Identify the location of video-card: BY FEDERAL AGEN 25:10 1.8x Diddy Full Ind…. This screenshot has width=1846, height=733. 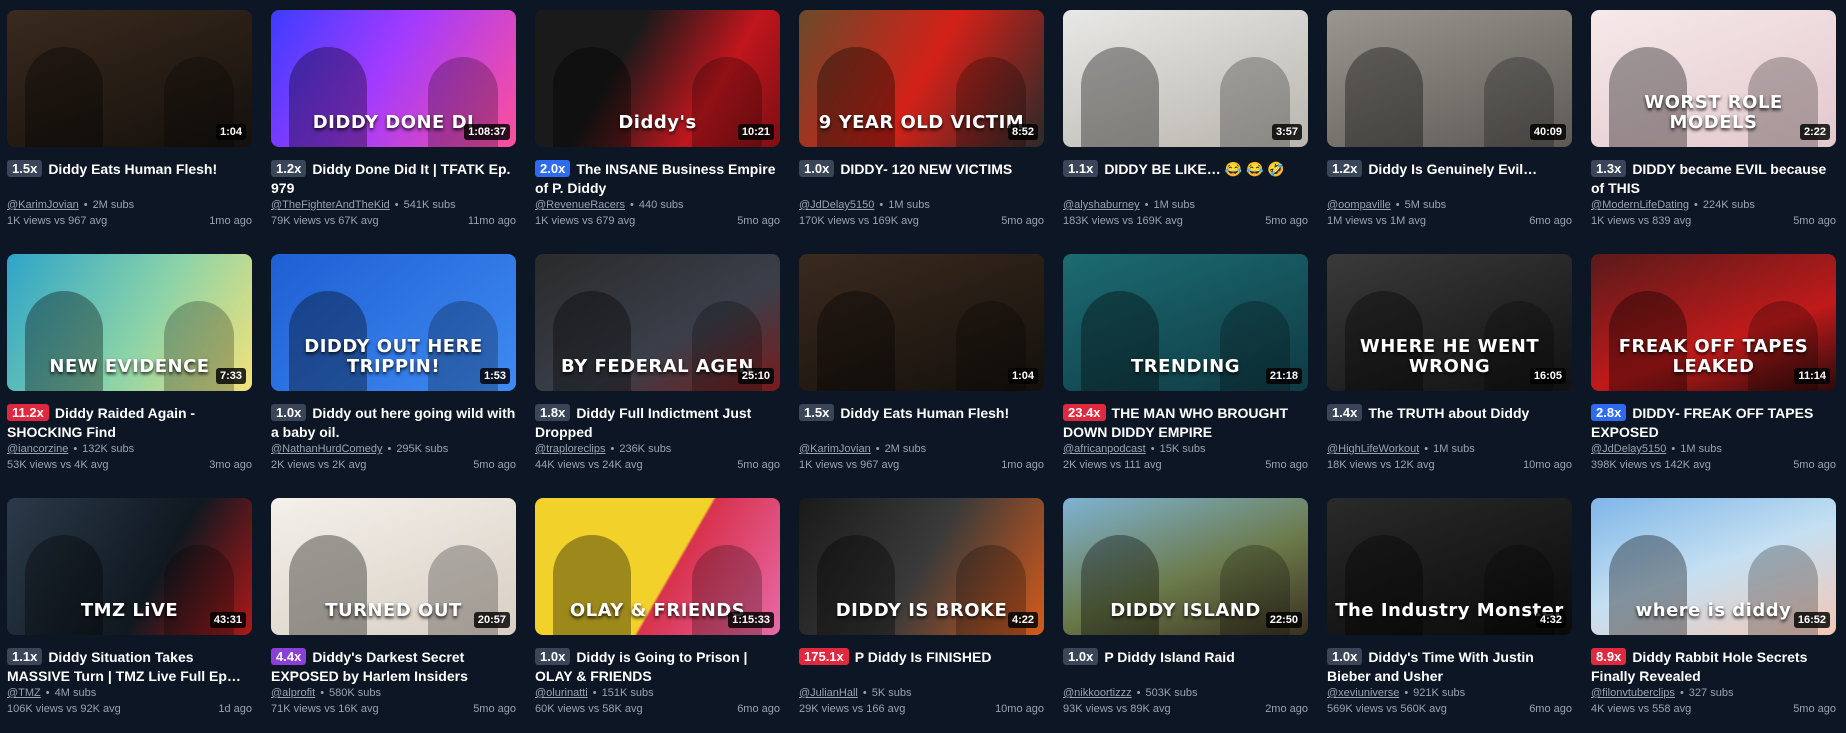
(657, 367).